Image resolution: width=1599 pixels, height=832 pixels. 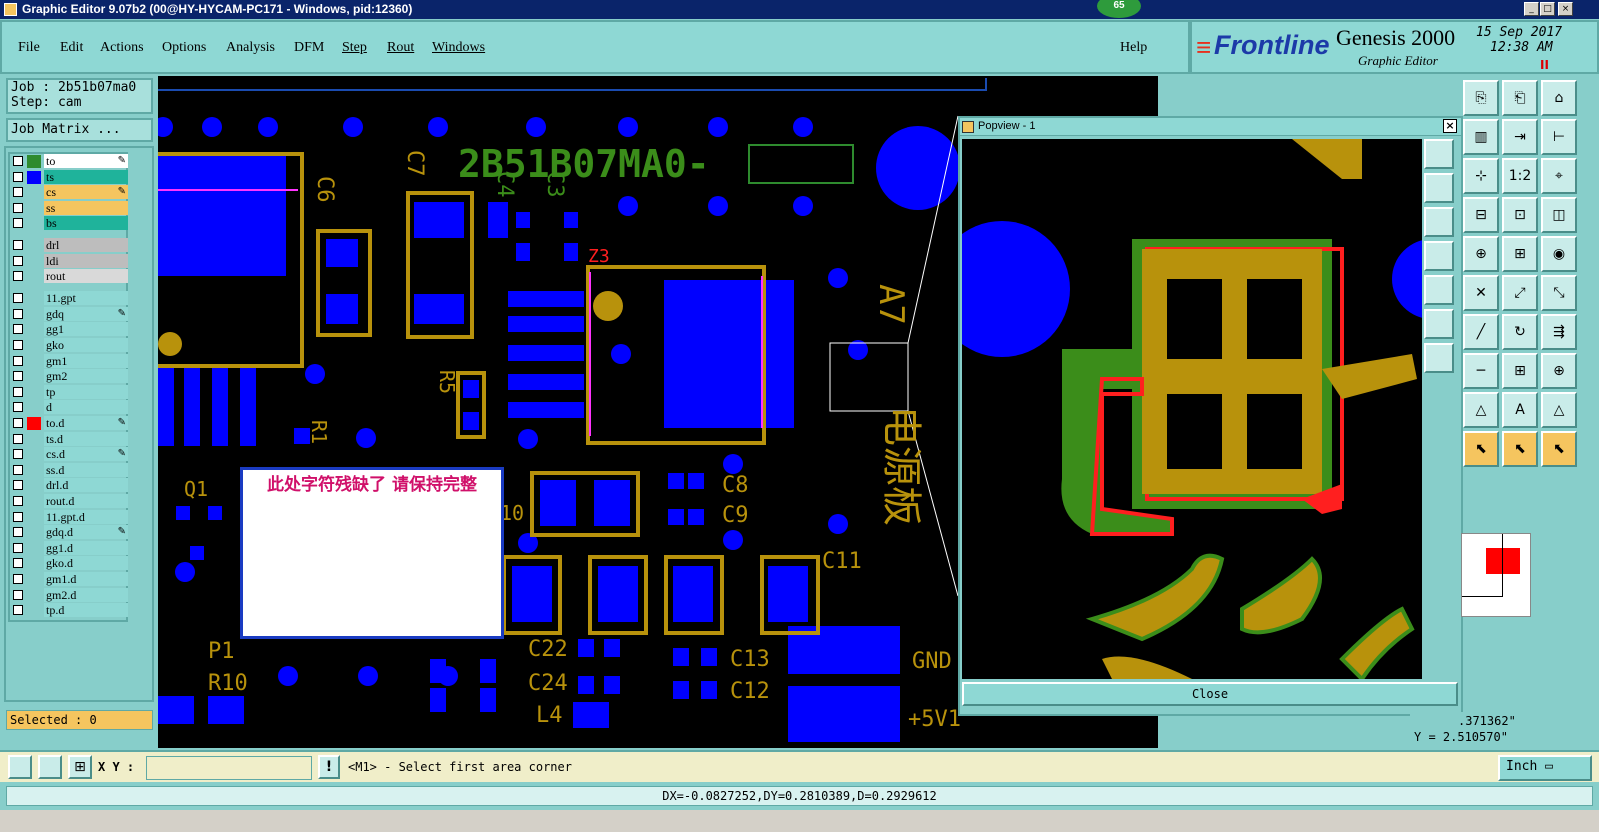 What do you see at coordinates (69, 485) in the screenshot?
I see `layer-row-drl.d: drl.d` at bounding box center [69, 485].